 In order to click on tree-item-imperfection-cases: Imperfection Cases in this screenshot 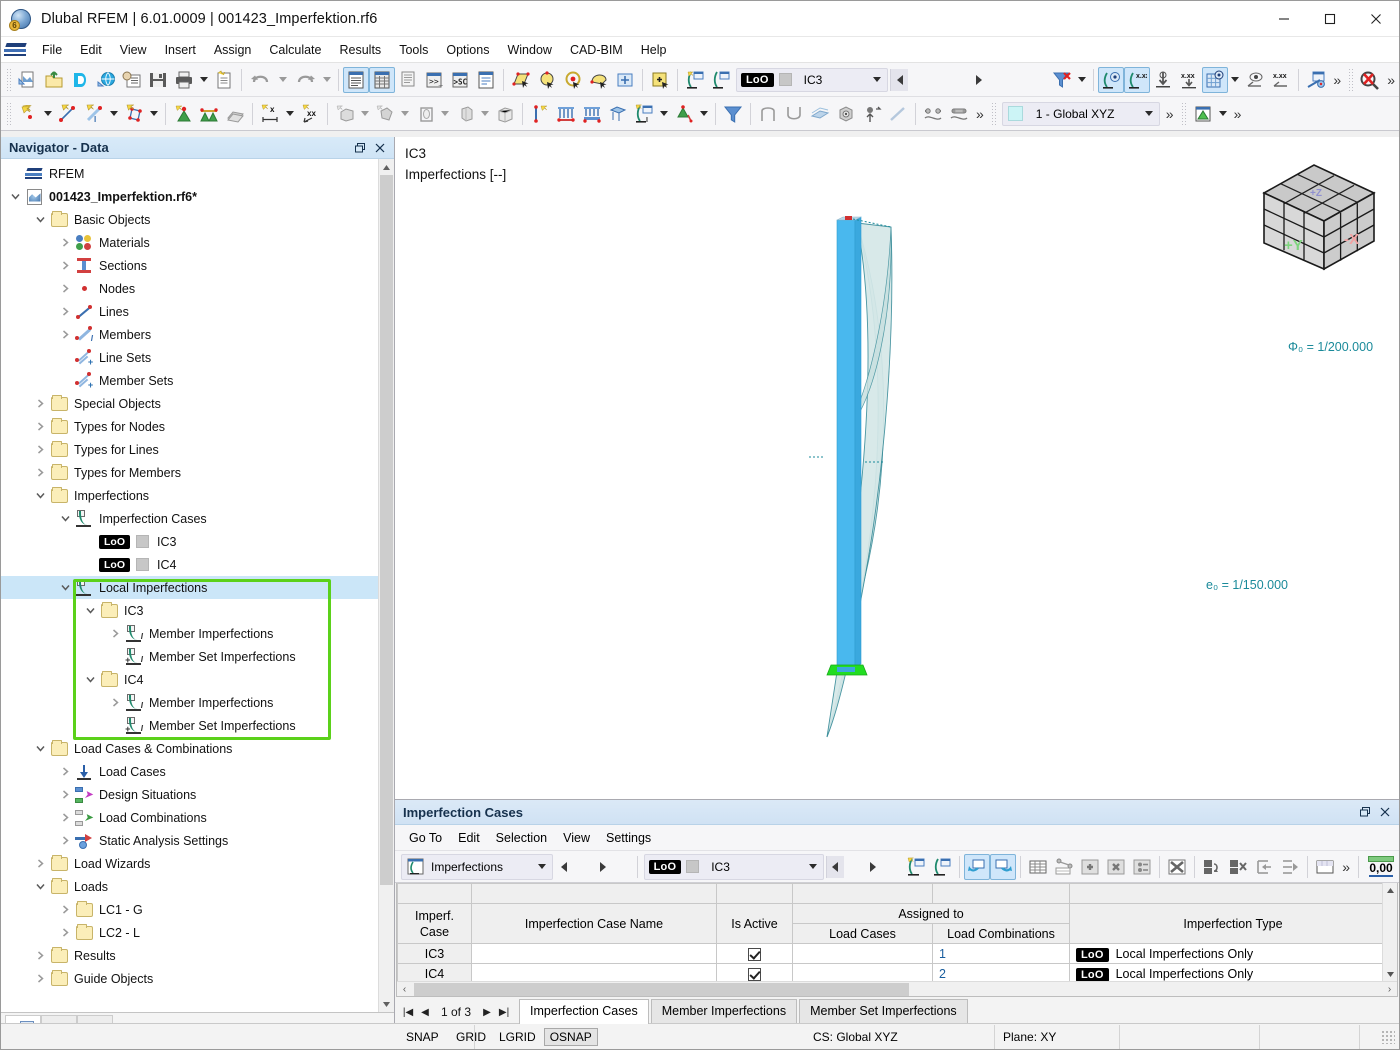, I will do `click(189, 518)`.